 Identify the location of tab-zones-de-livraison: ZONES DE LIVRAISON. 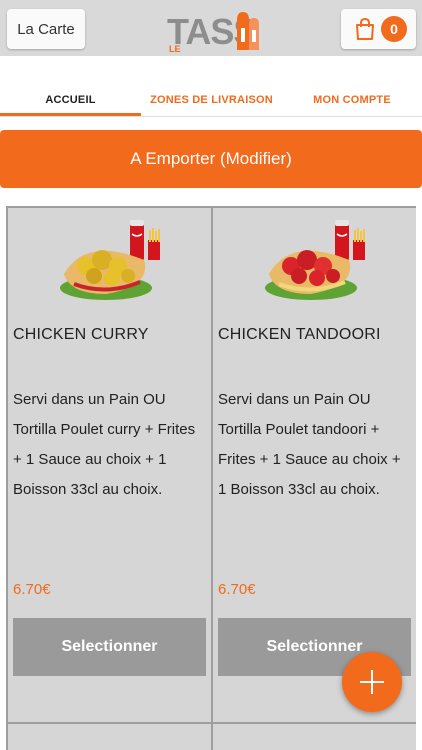
(211, 100).